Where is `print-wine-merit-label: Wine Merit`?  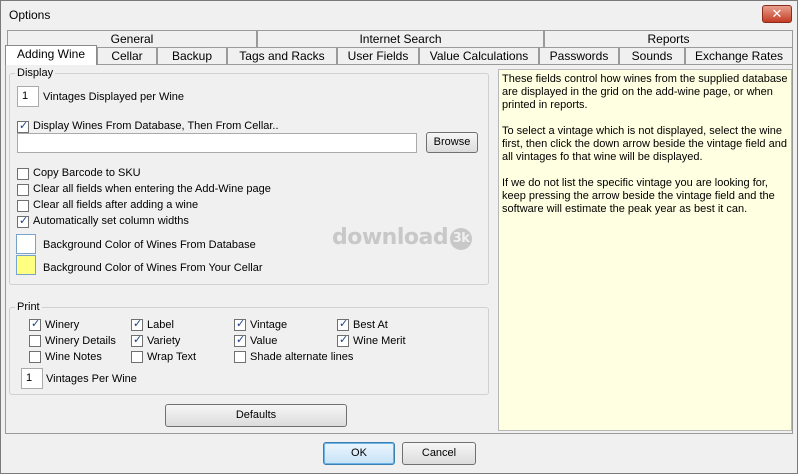
print-wine-merit-label: Wine Merit is located at coordinates (379, 341).